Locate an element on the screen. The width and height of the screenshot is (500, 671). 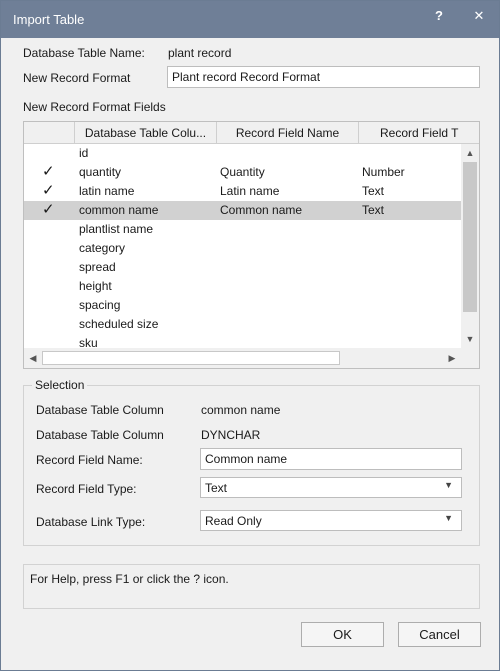
table-row: id is located at coordinates (242, 153).